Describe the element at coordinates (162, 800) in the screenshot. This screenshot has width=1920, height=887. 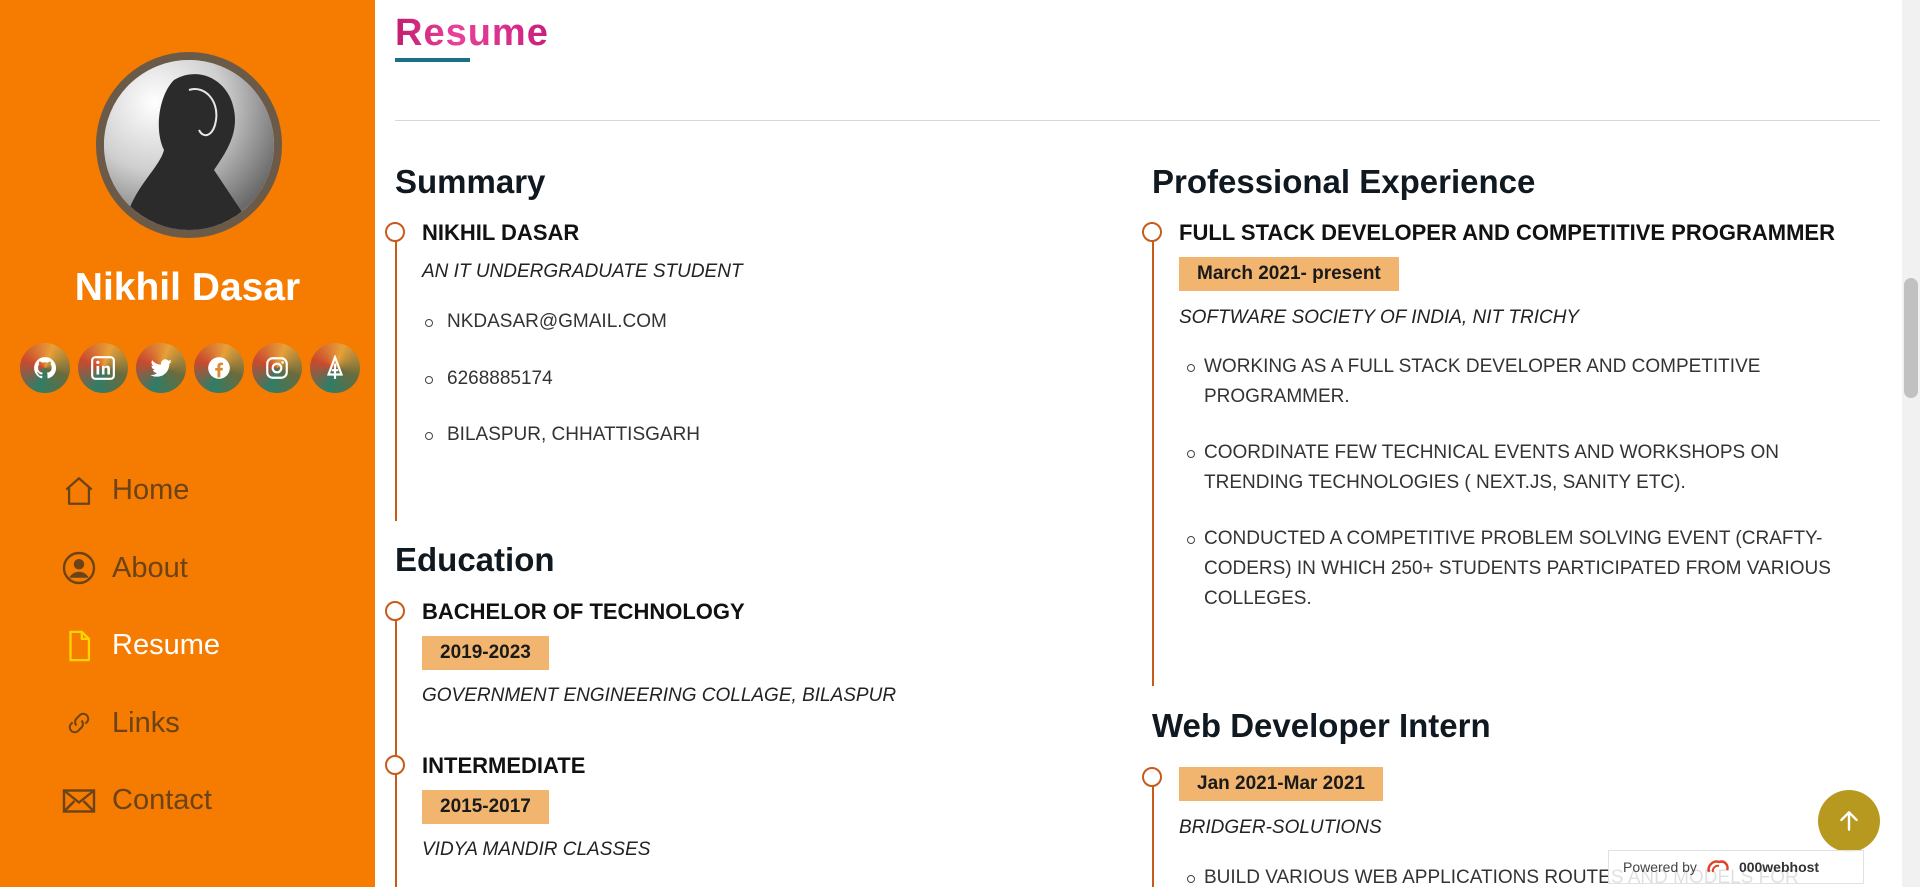
I see `nav-label-contact: Contact` at that location.